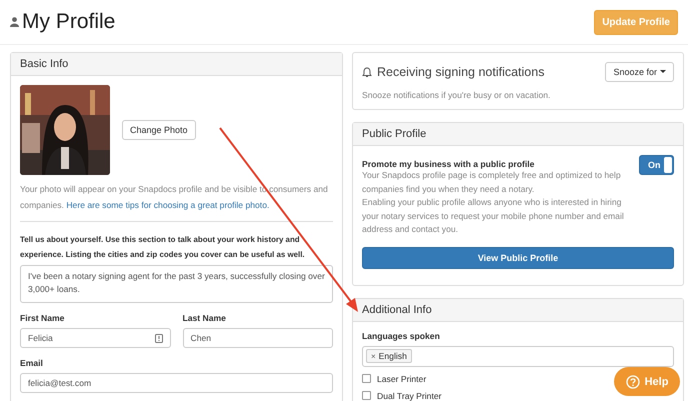 Image resolution: width=688 pixels, height=401 pixels. I want to click on panel-header: Additional Info, so click(518, 310).